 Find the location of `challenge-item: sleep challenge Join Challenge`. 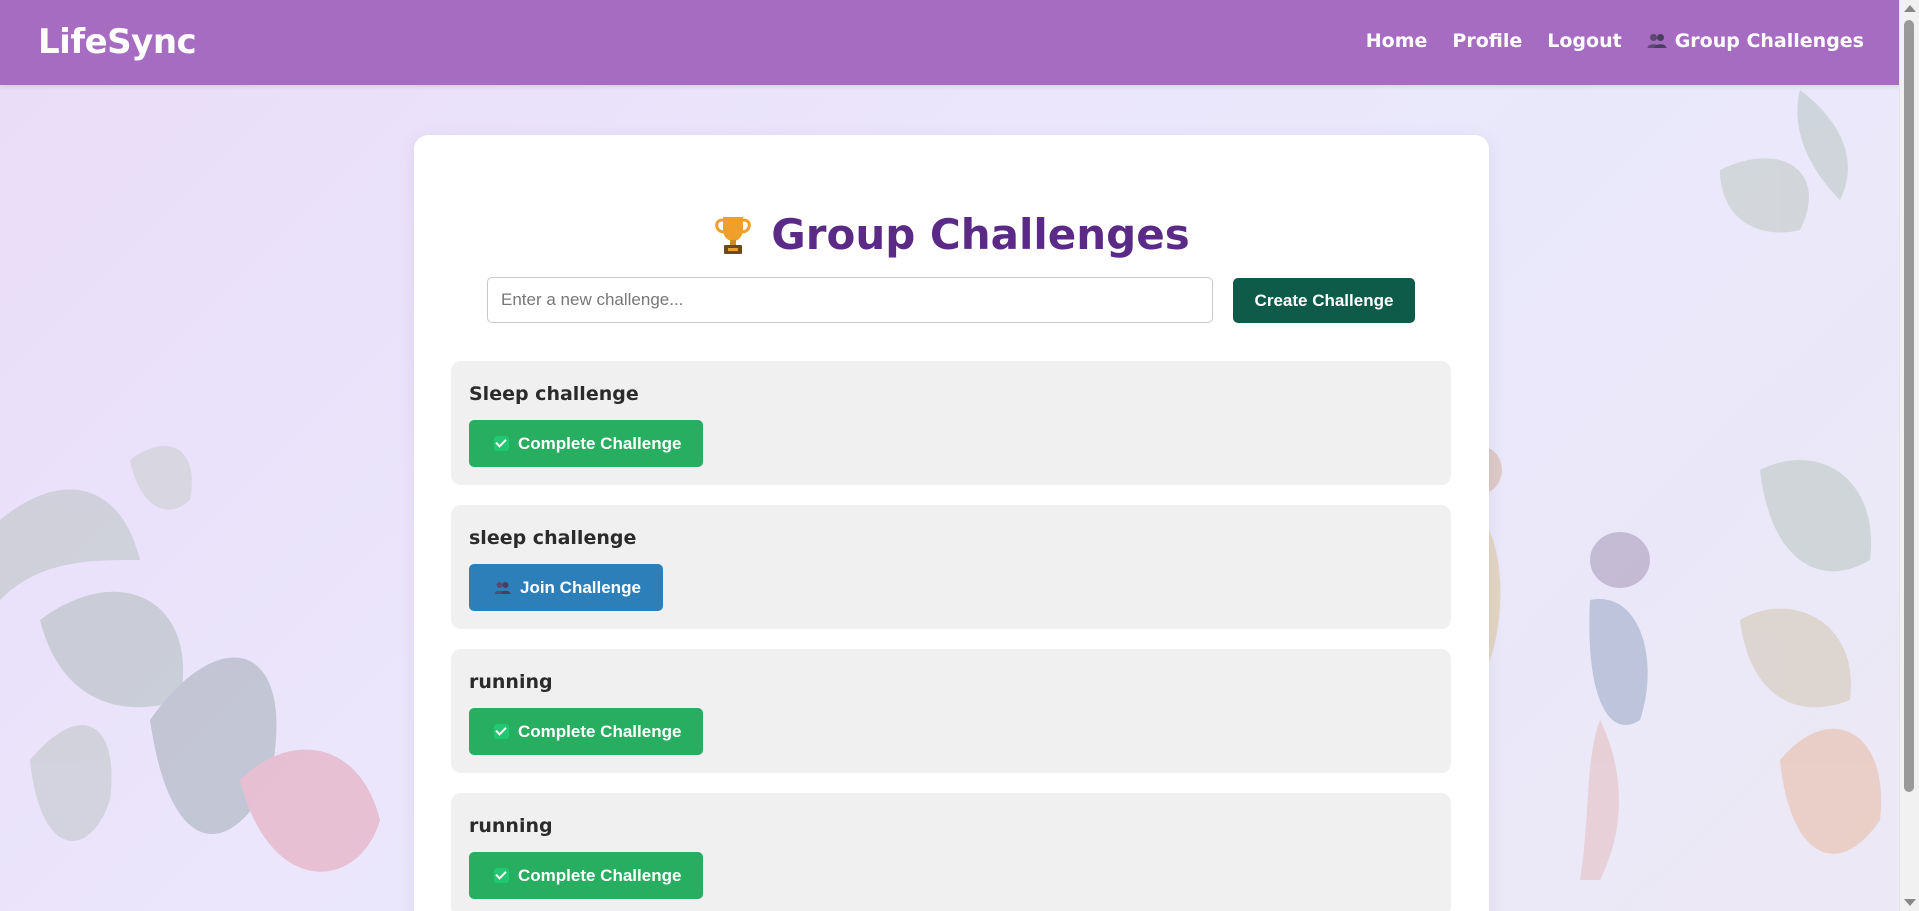

challenge-item: sleep challenge Join Challenge is located at coordinates (951, 567).